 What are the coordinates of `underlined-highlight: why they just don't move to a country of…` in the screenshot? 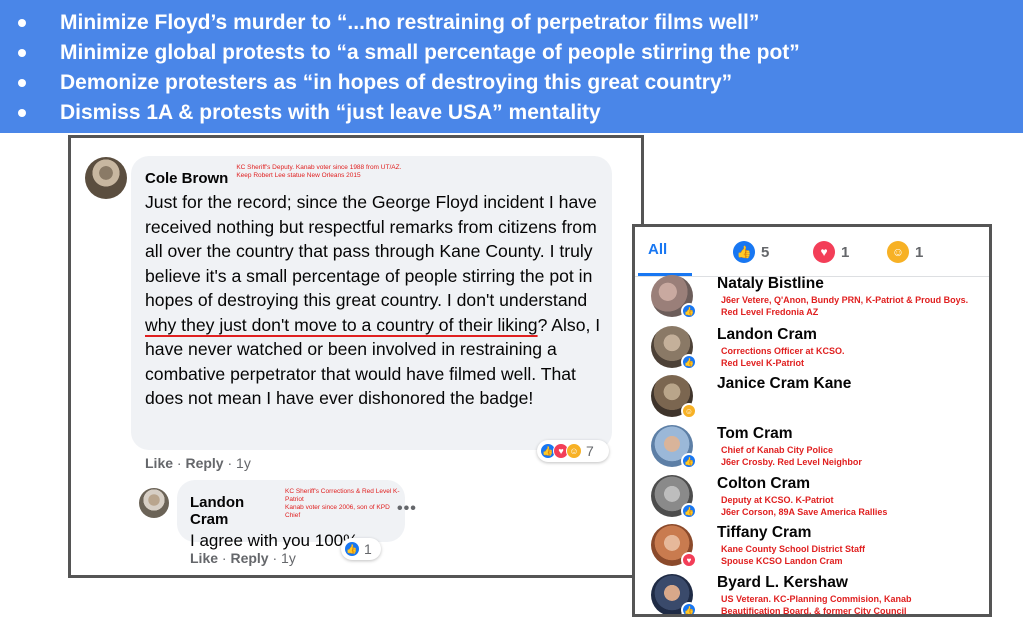 It's located at (341, 324).